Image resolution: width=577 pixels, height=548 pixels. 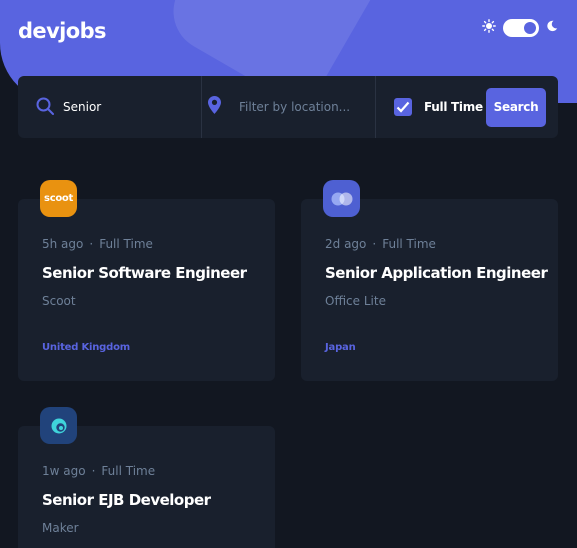 What do you see at coordinates (375, 107) in the screenshot?
I see `divider` at bounding box center [375, 107].